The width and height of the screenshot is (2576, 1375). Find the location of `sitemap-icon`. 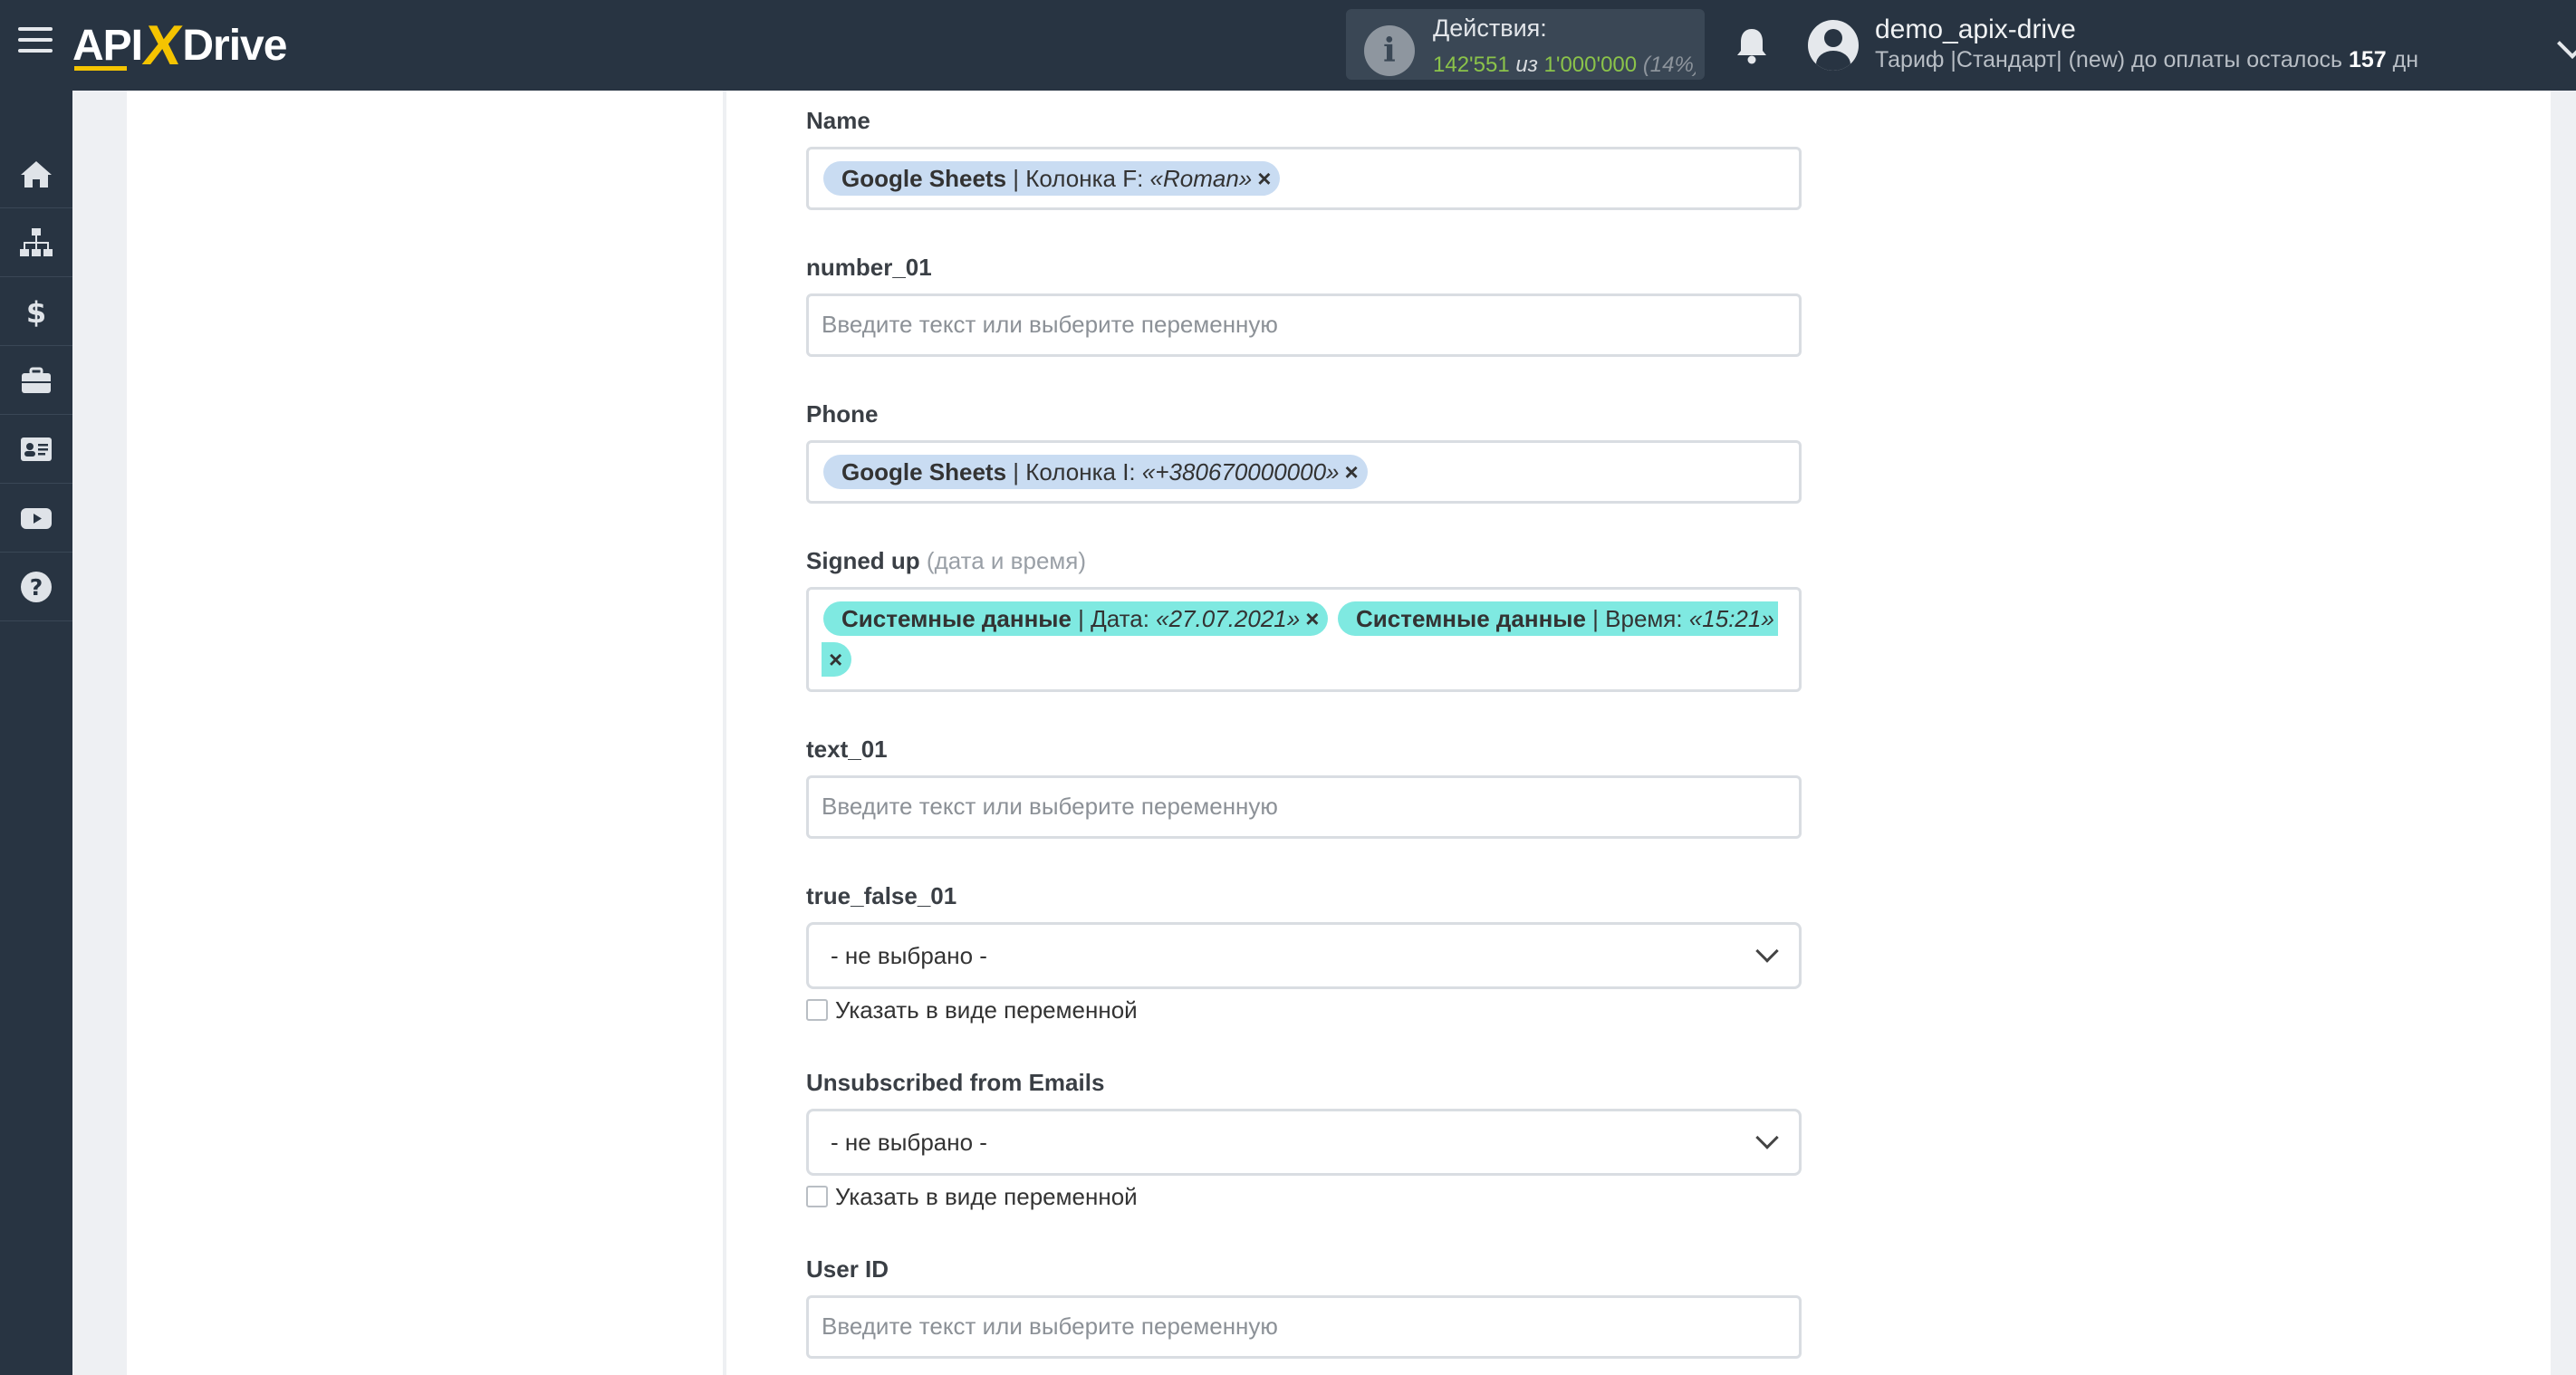

sitemap-icon is located at coordinates (36, 242).